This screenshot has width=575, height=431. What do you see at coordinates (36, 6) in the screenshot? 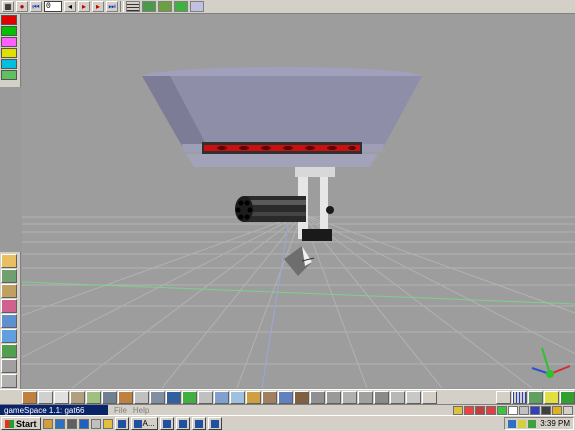
I see `go-to-start-button: ⏮` at bounding box center [36, 6].